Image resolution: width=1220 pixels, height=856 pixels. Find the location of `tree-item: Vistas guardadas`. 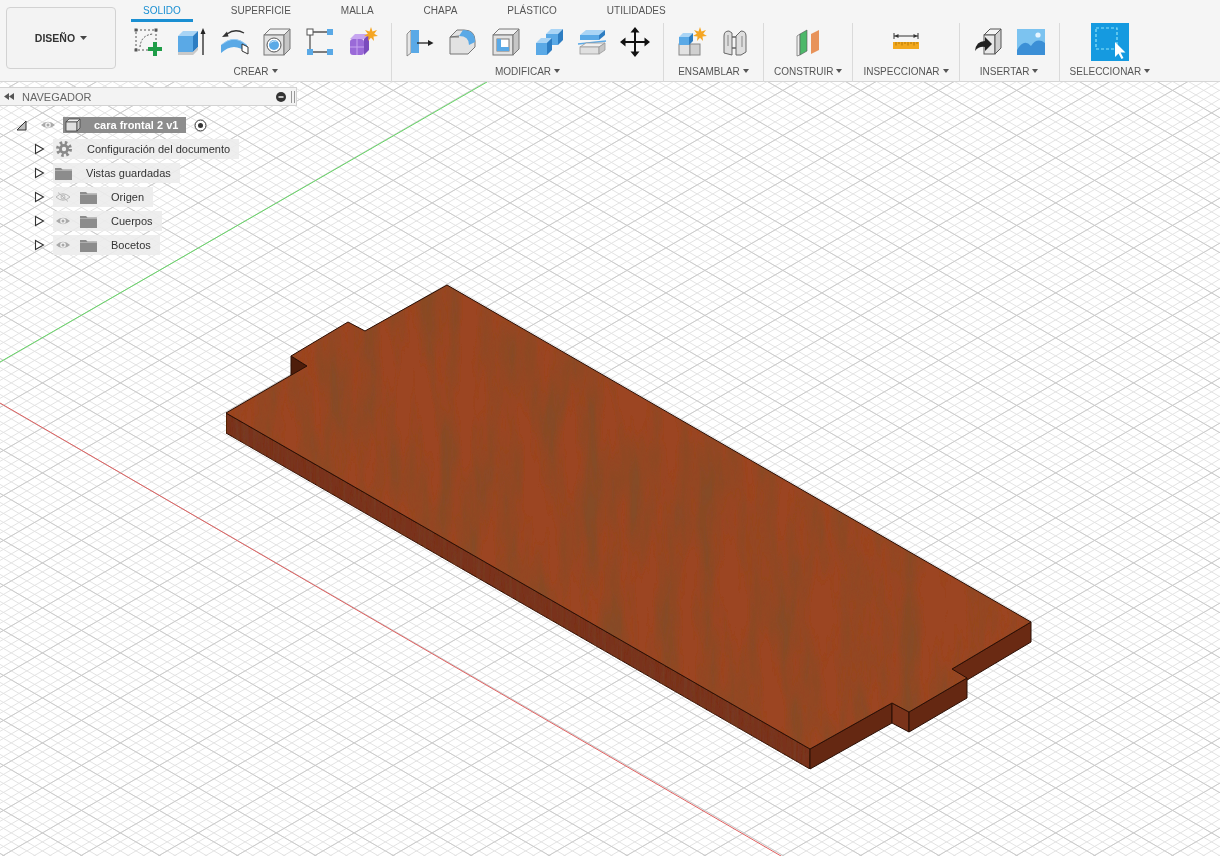

tree-item: Vistas guardadas is located at coordinates (116, 173).